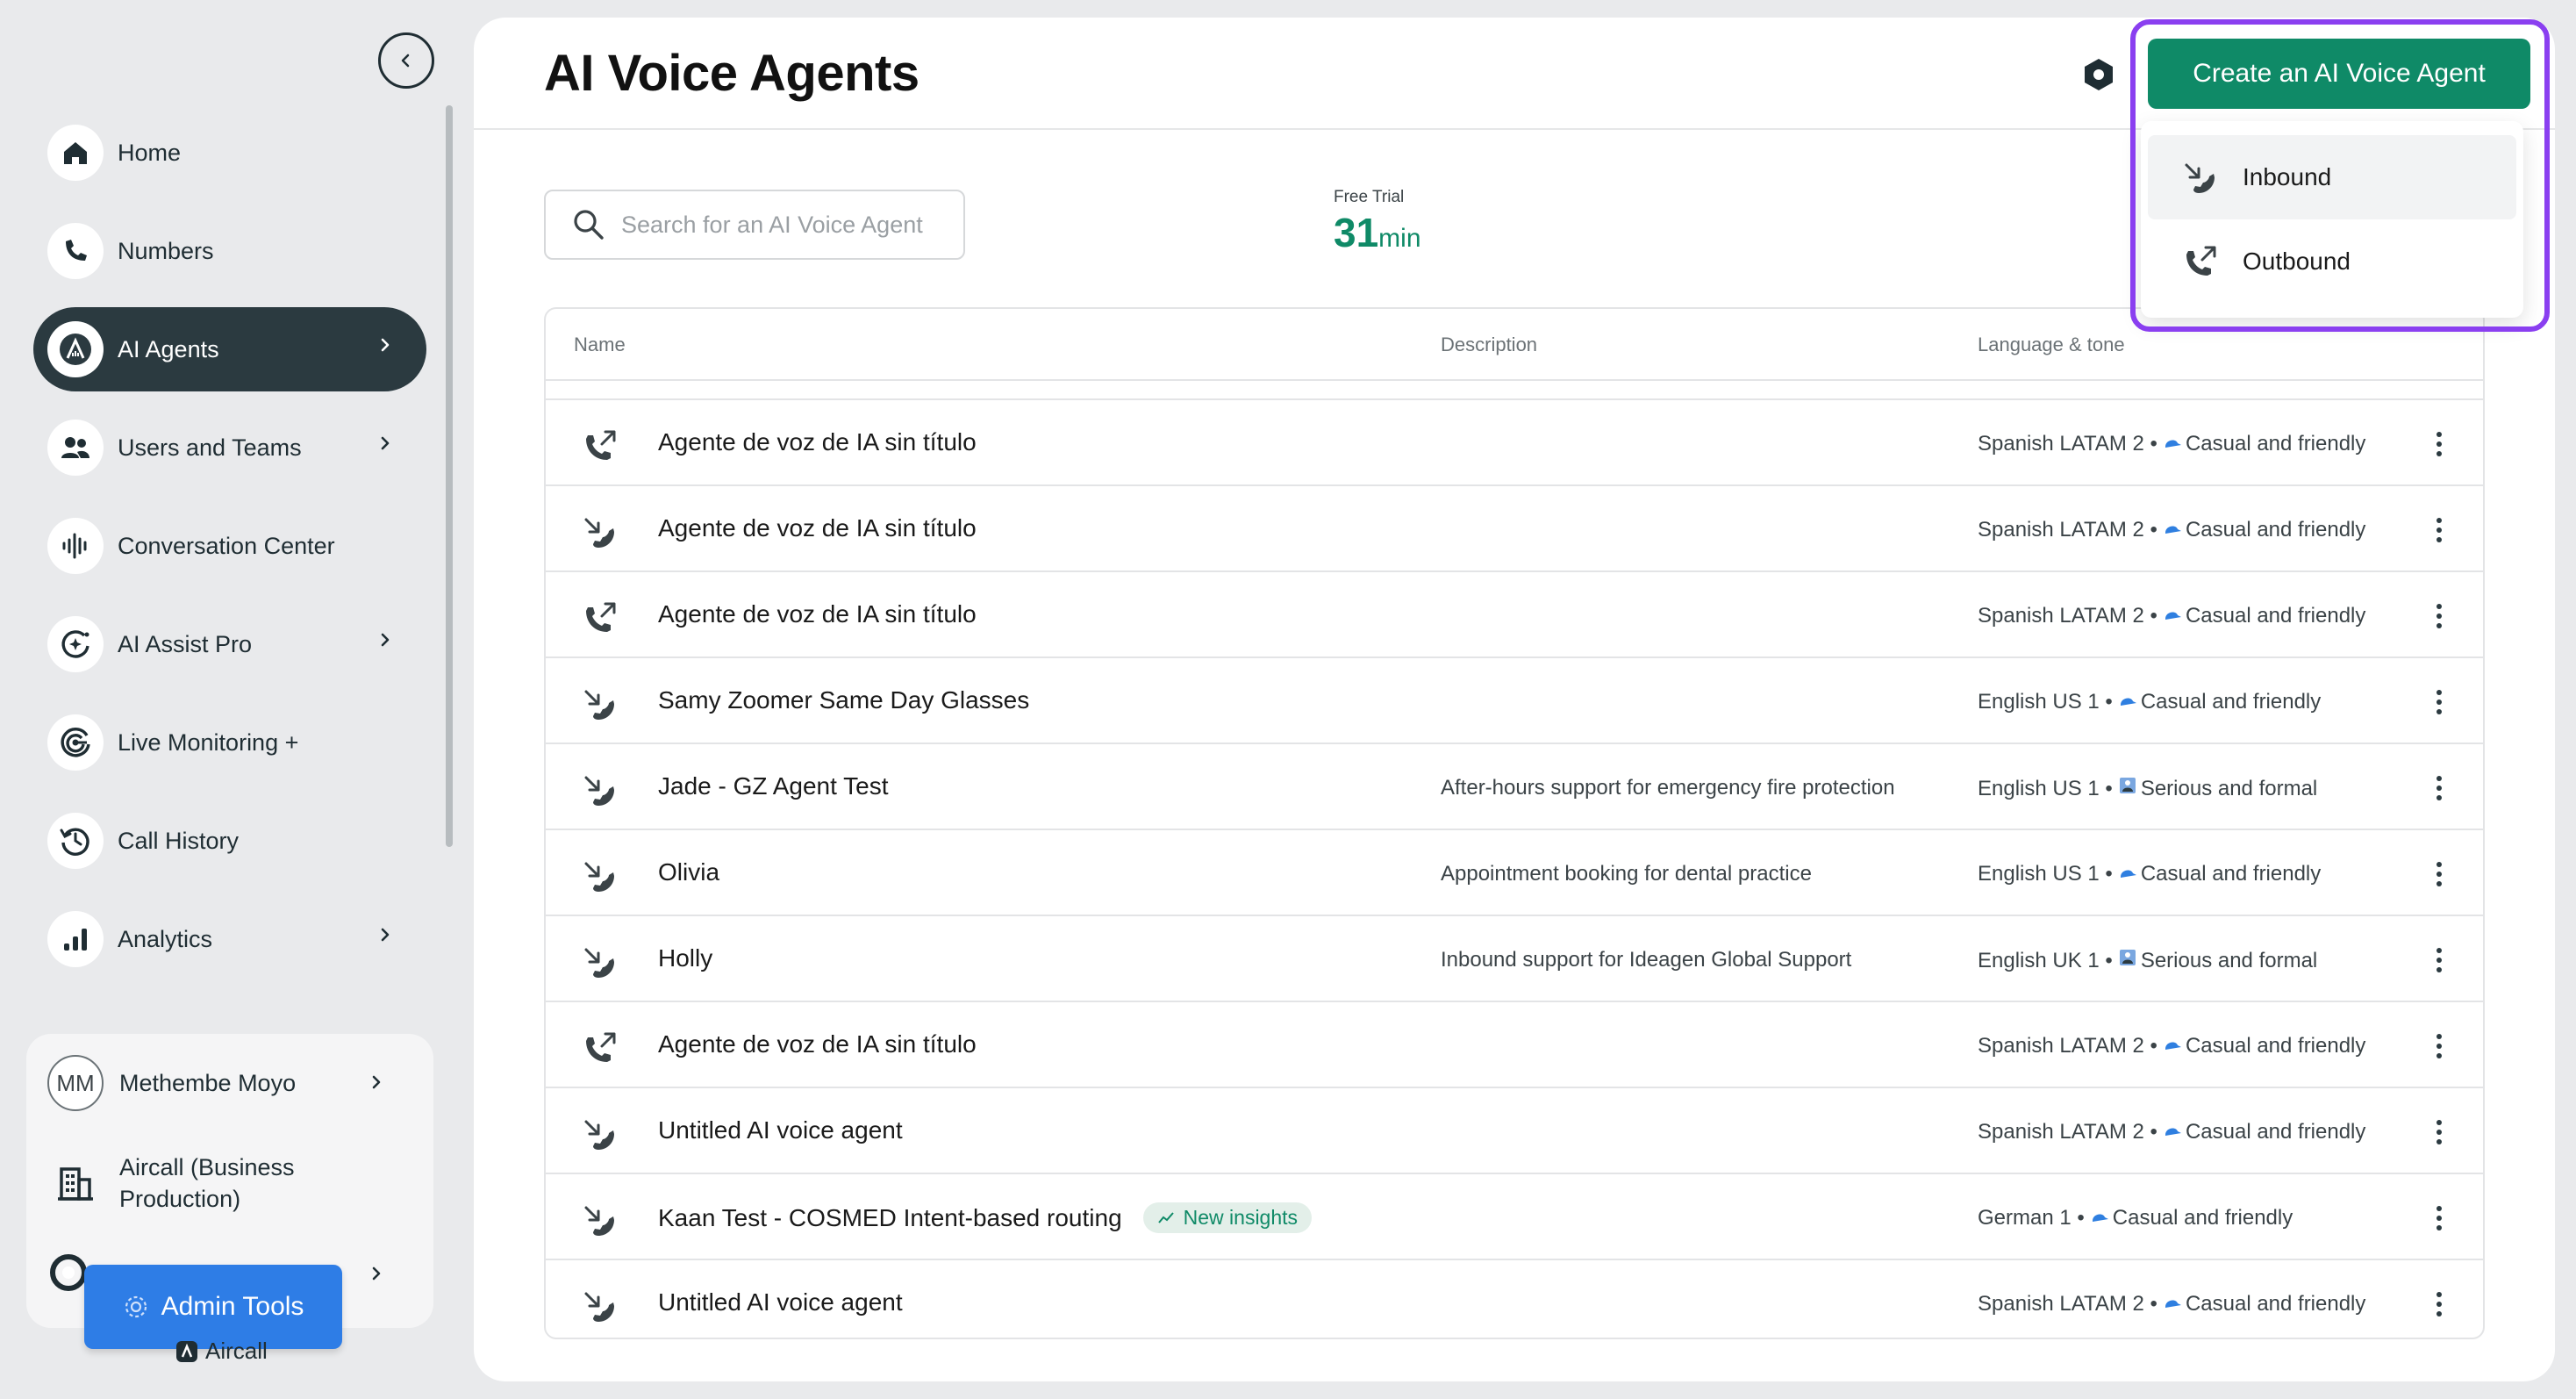 This screenshot has height=1399, width=2576. What do you see at coordinates (685, 958) in the screenshot?
I see `agent-name-text: Holly` at bounding box center [685, 958].